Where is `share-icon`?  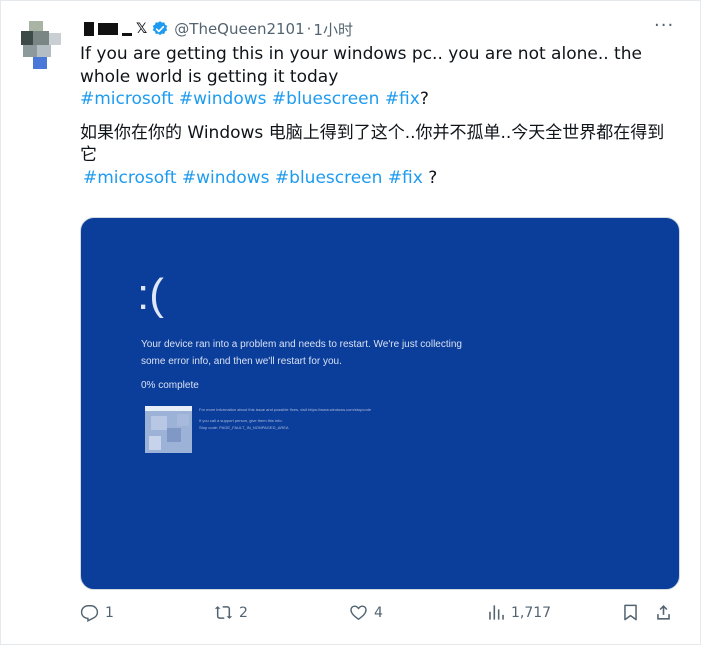 share-icon is located at coordinates (663, 612).